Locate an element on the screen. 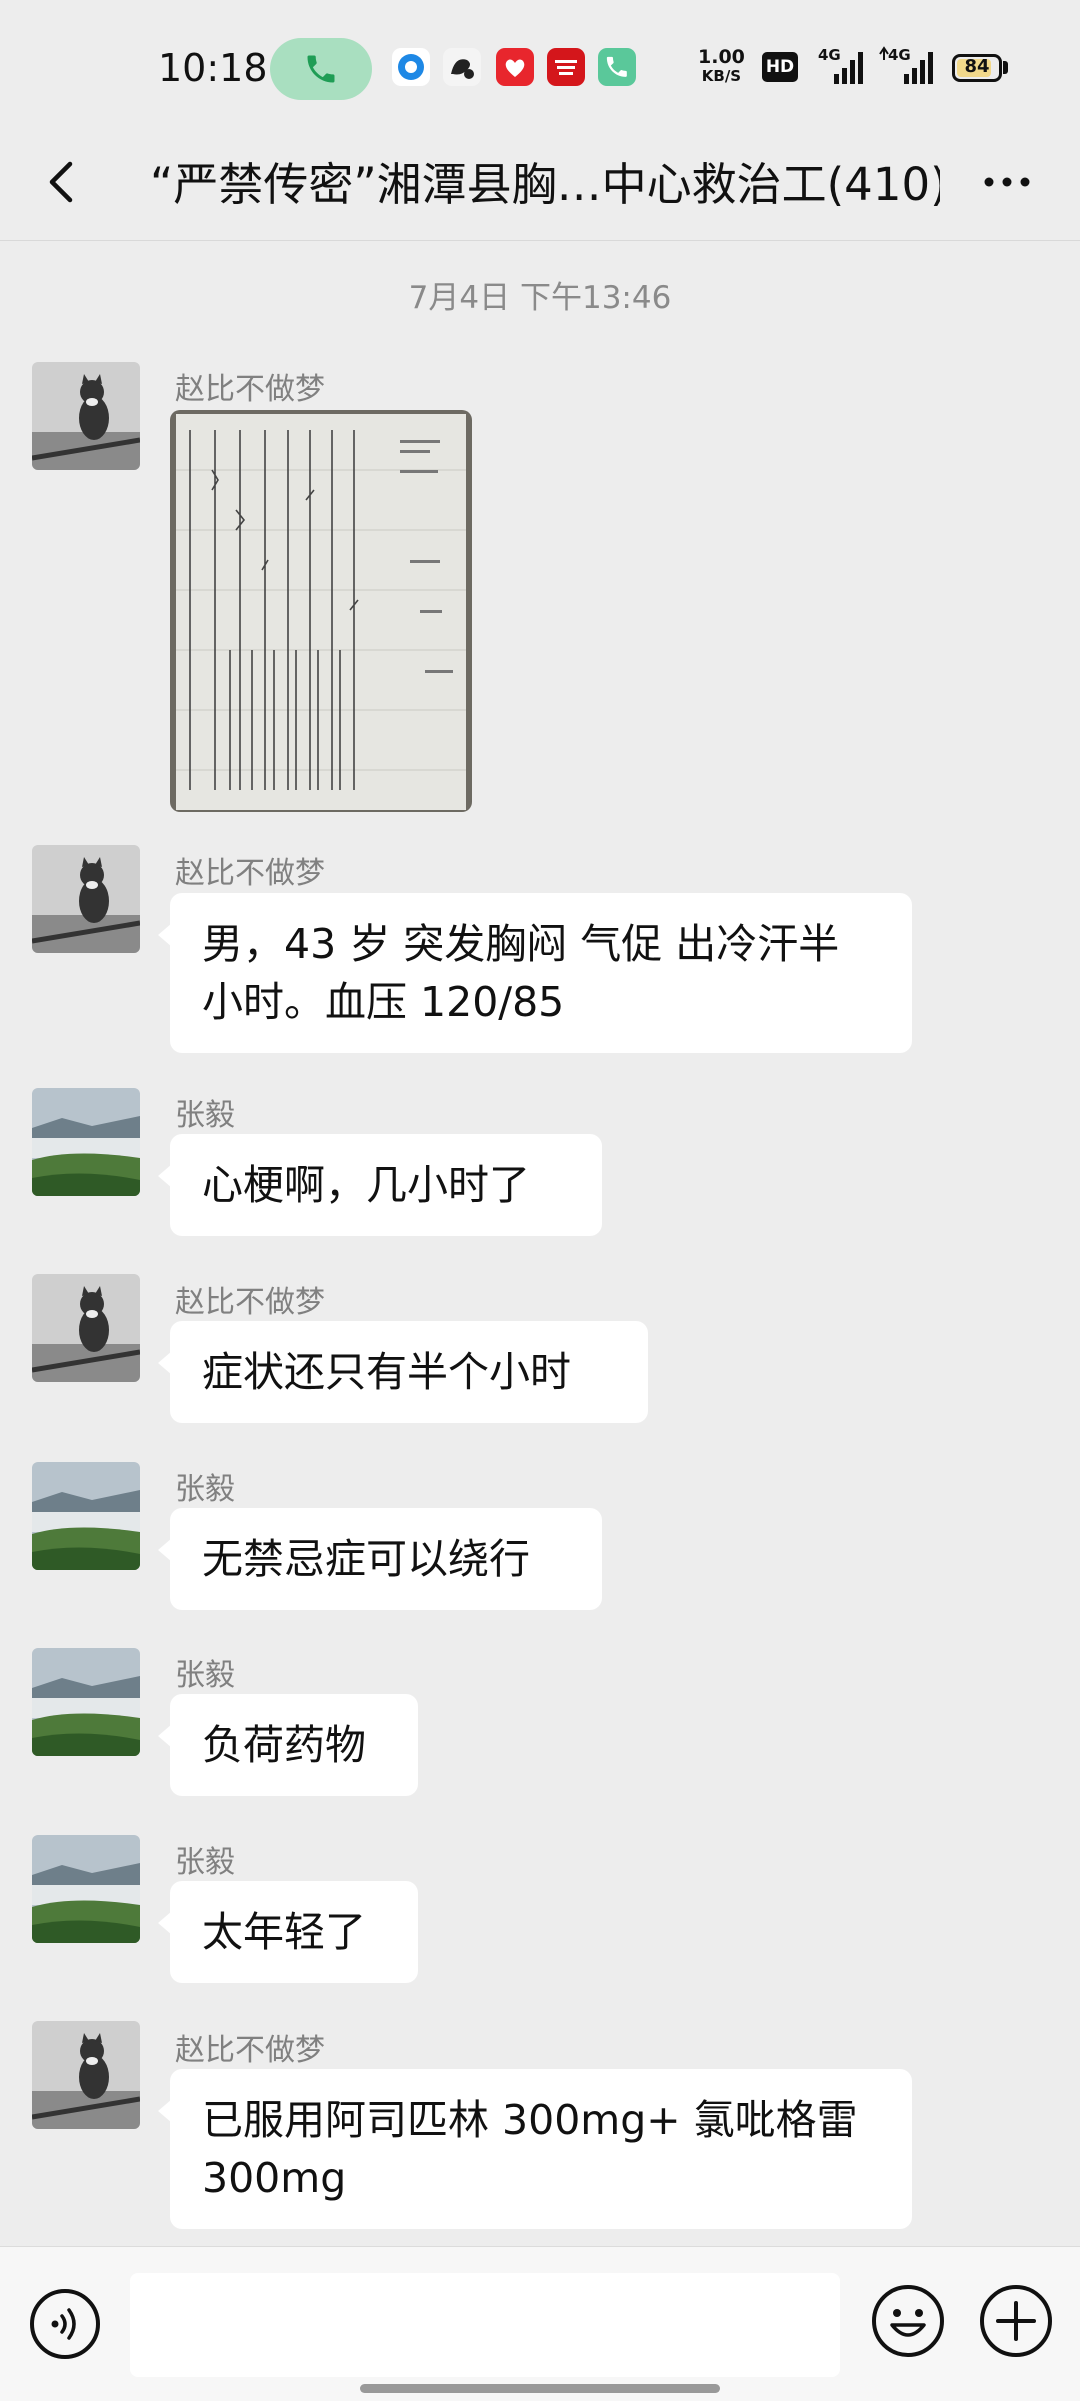  plus-icon is located at coordinates (1016, 2321).